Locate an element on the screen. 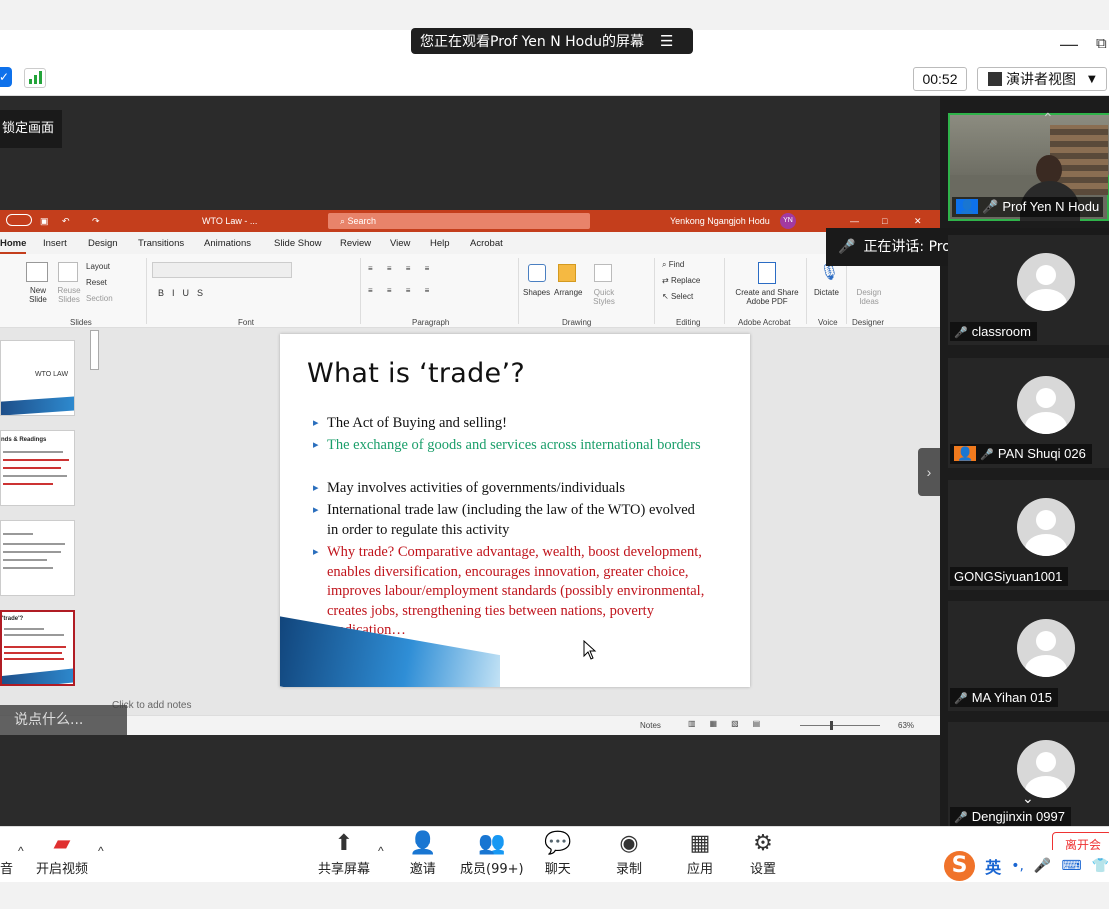  arrange-button: Arrange is located at coordinates (568, 292).